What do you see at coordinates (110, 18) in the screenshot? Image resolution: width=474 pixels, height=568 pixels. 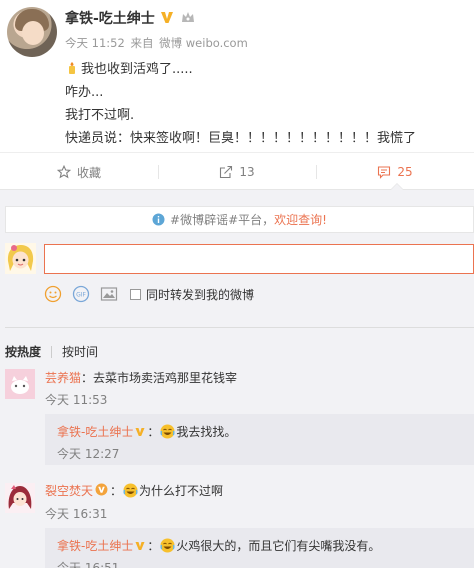 I see `author-name: 拿铁-吃土绅士` at bounding box center [110, 18].